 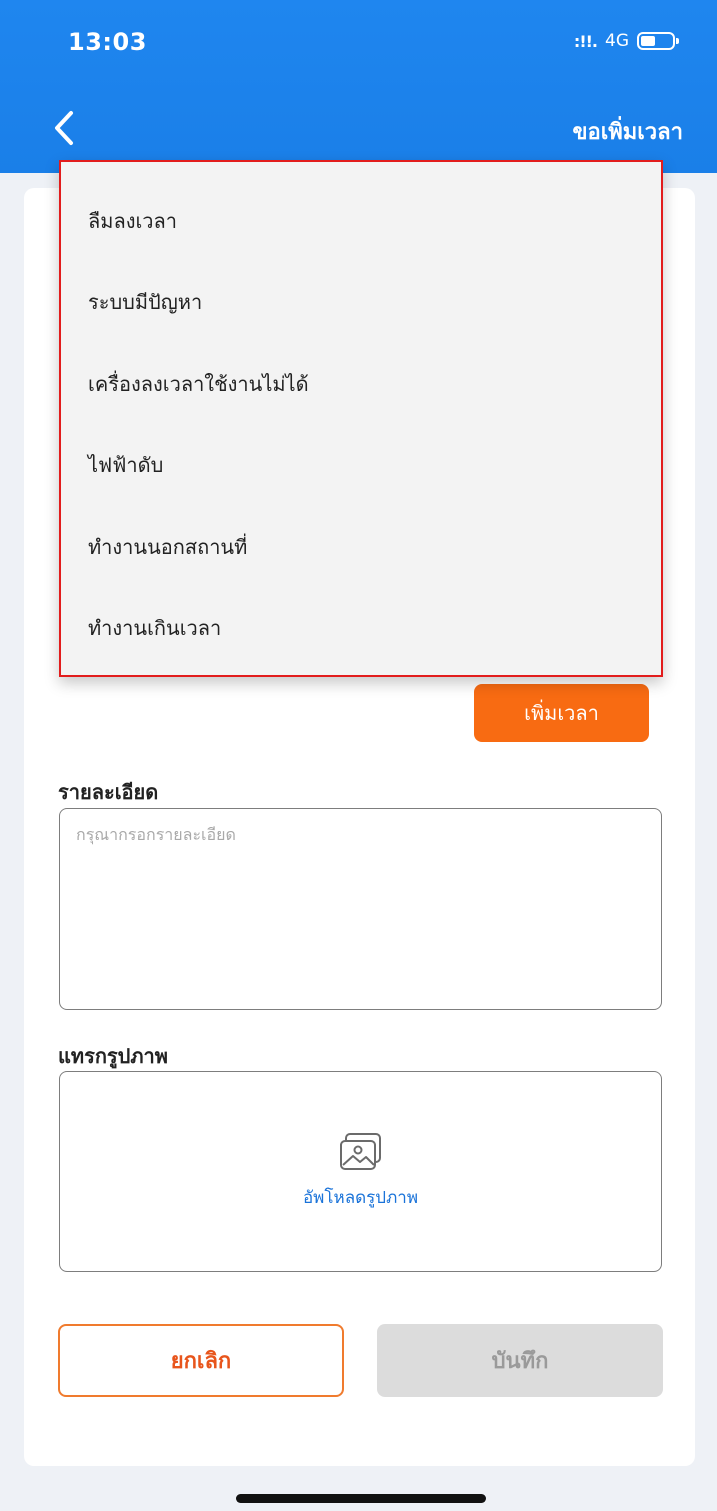 What do you see at coordinates (360, 1151) in the screenshot?
I see `image-upload-icon` at bounding box center [360, 1151].